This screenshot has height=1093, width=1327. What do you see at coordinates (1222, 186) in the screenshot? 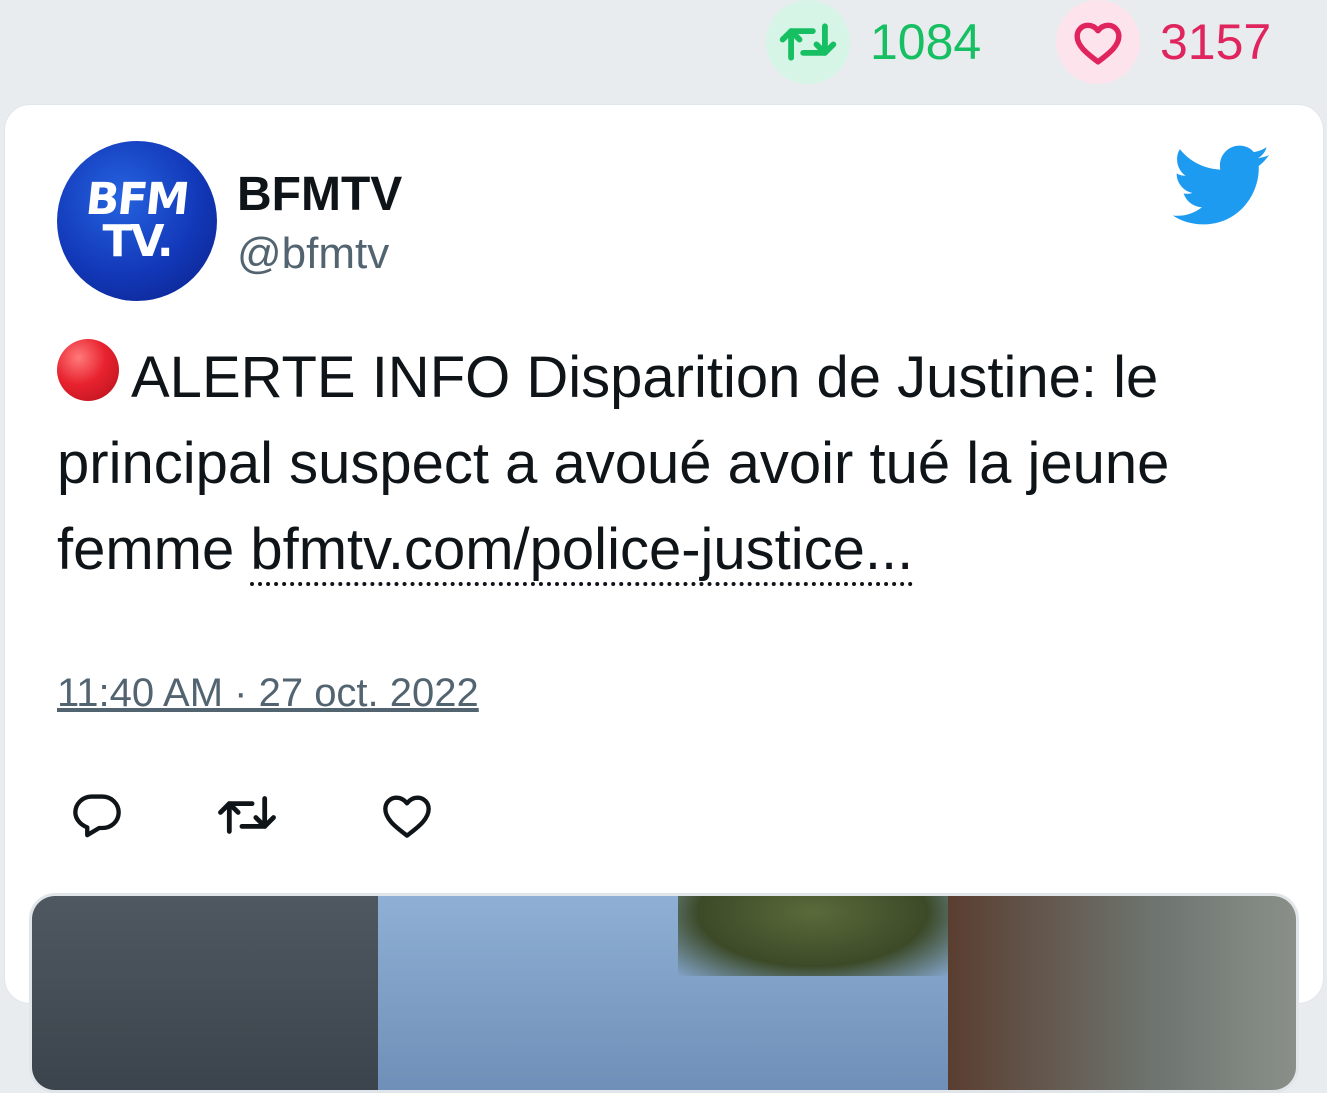
I see `twitter-bird-icon` at bounding box center [1222, 186].